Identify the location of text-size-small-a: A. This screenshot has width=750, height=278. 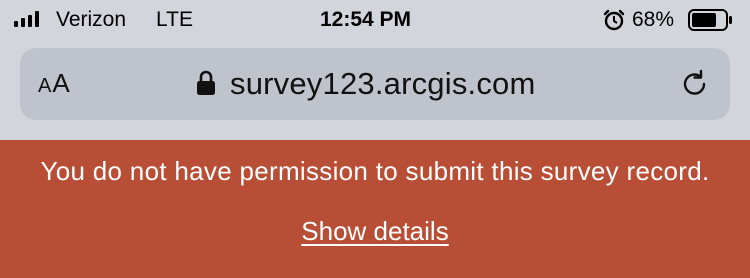
(45, 86).